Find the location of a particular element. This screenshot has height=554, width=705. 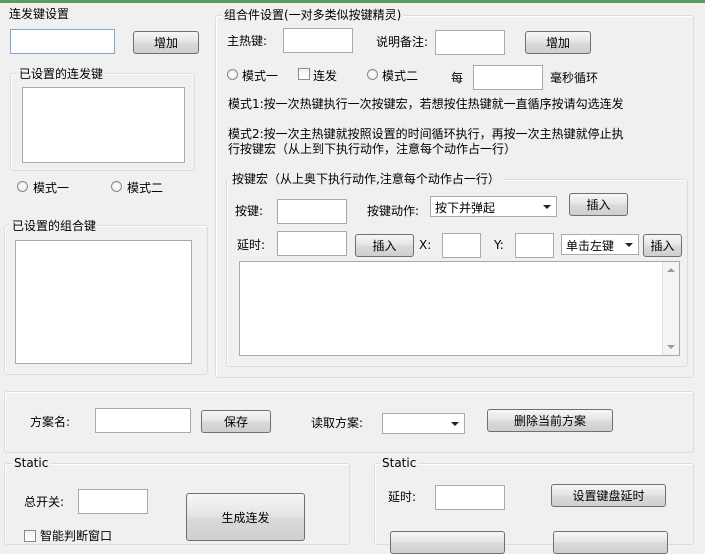

set-combo-keys-title: 已设置的组合键 is located at coordinates (54, 226).